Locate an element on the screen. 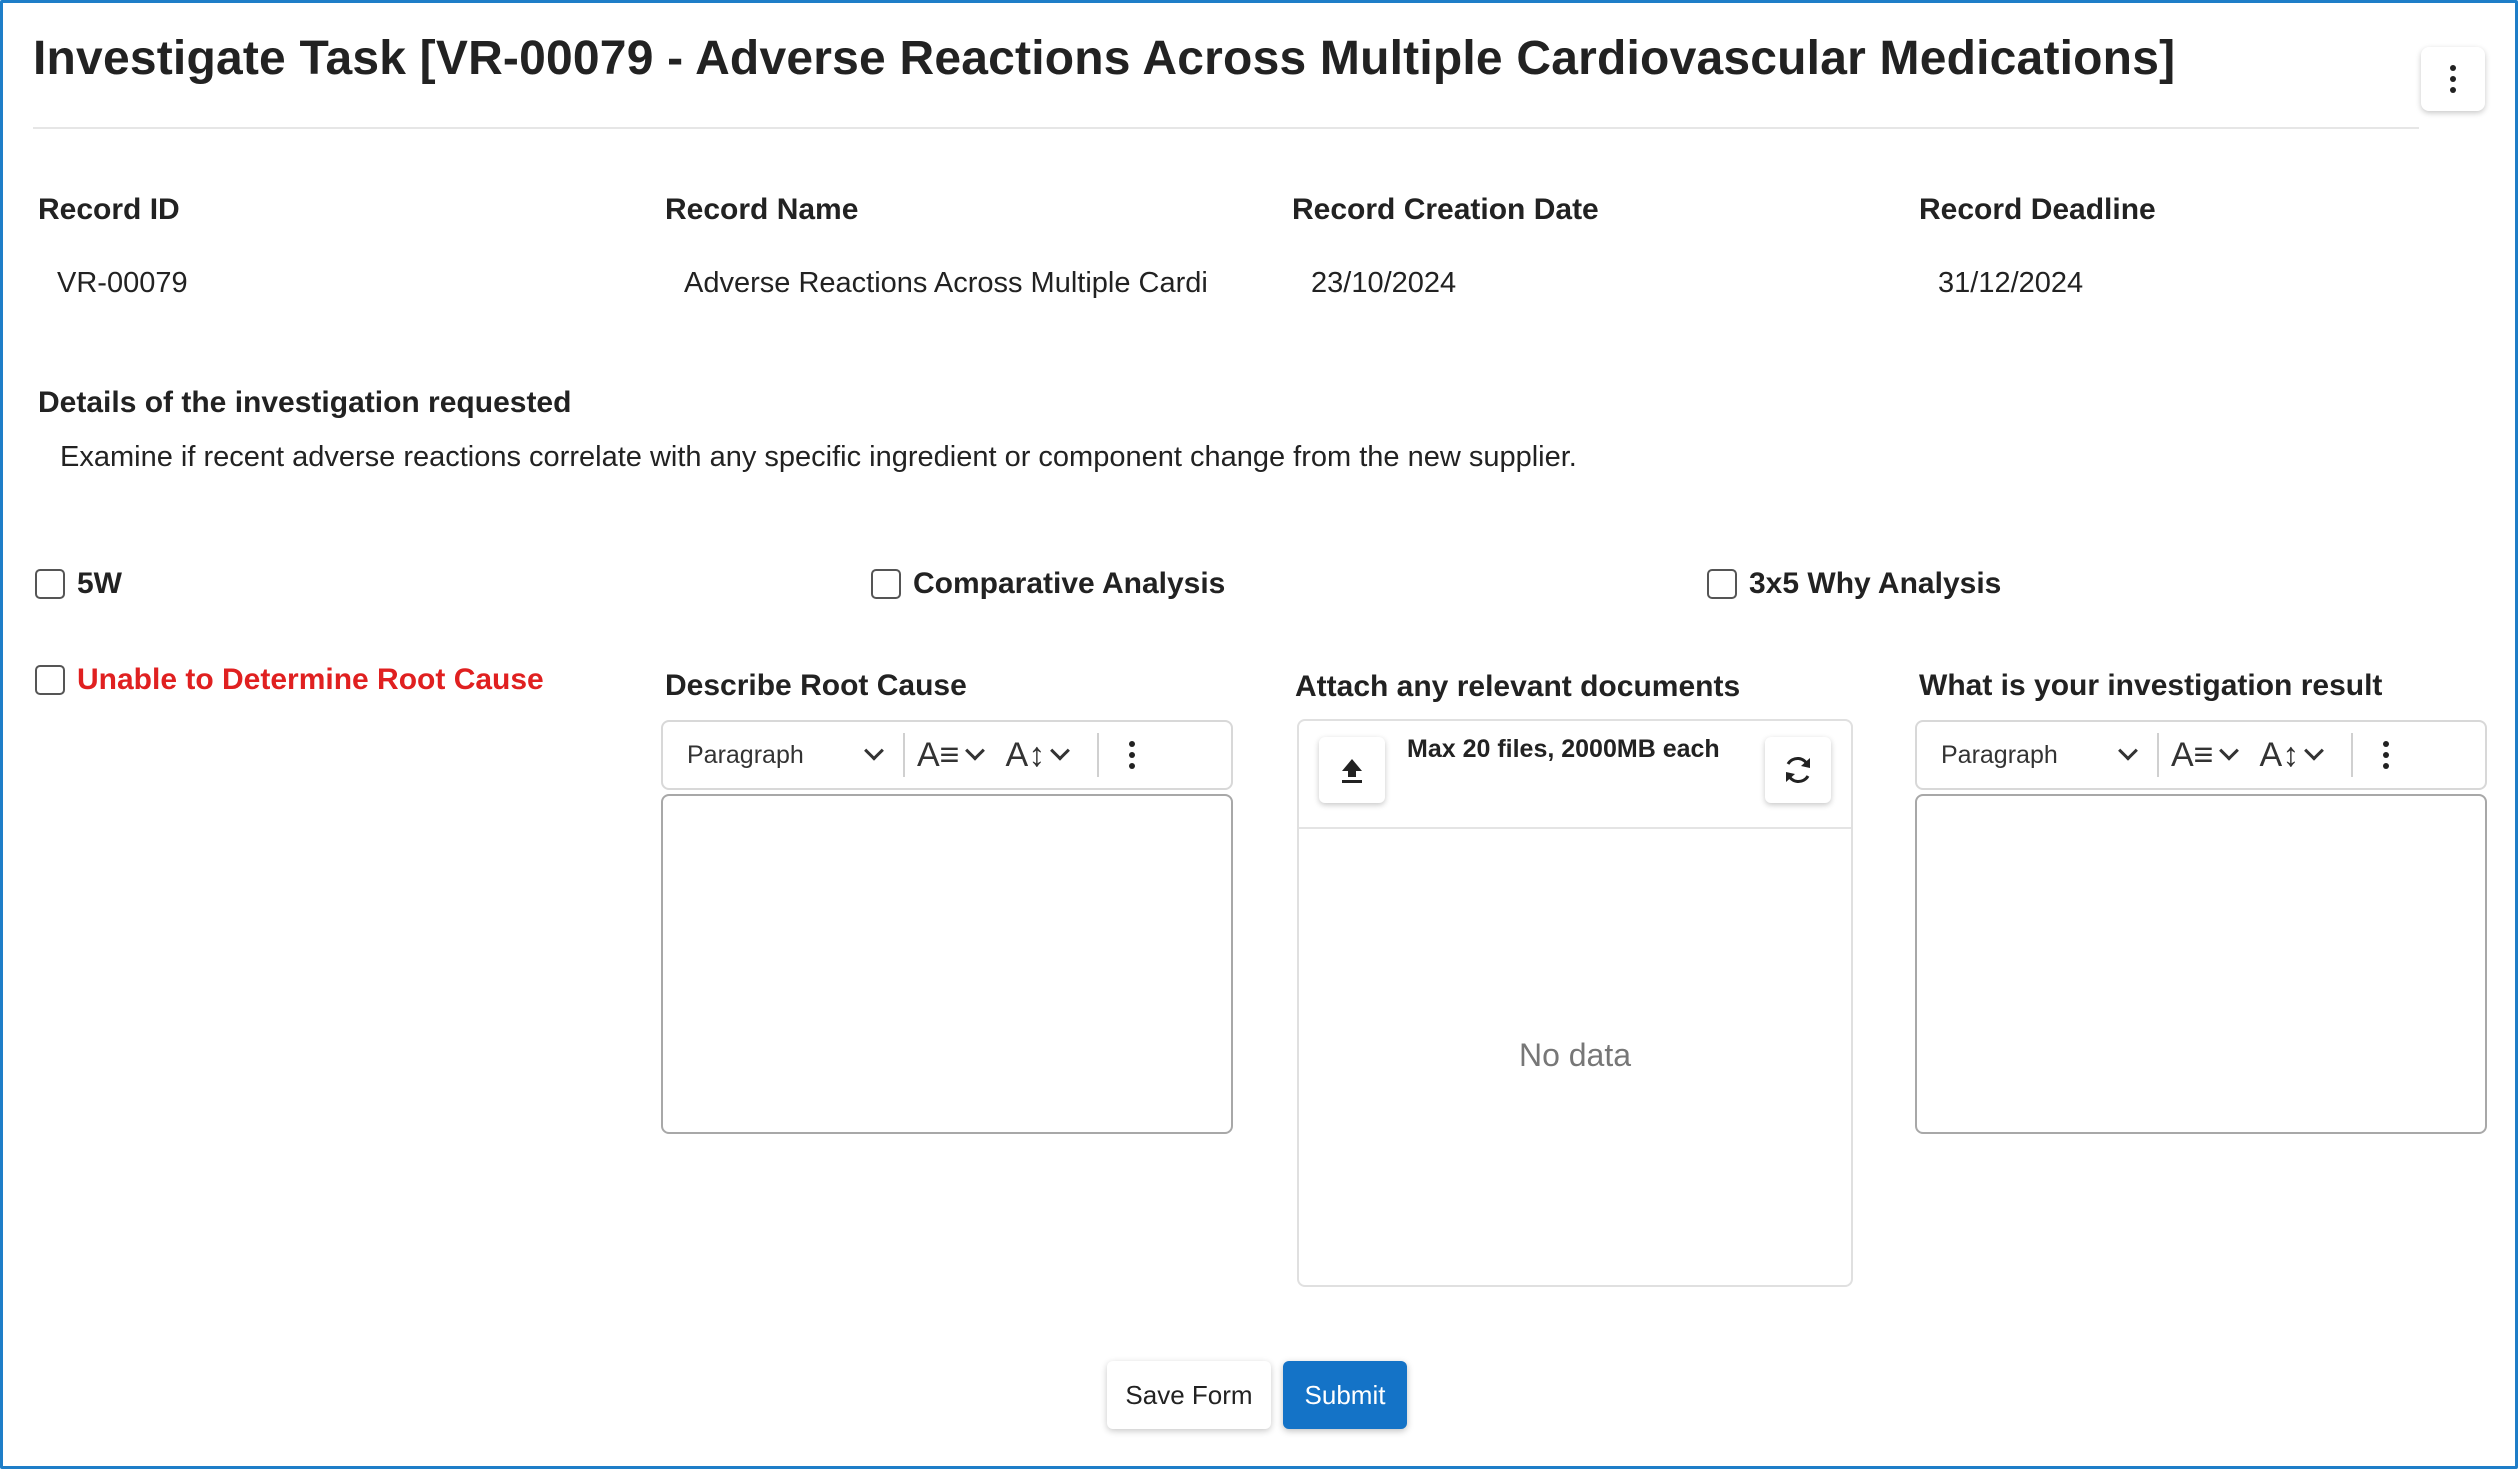  submit-button: Submit is located at coordinates (1345, 1395).